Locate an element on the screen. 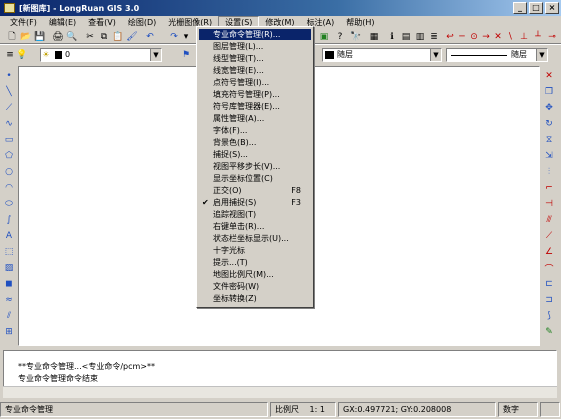  copy-object-icon: ❐ is located at coordinates (549, 92).